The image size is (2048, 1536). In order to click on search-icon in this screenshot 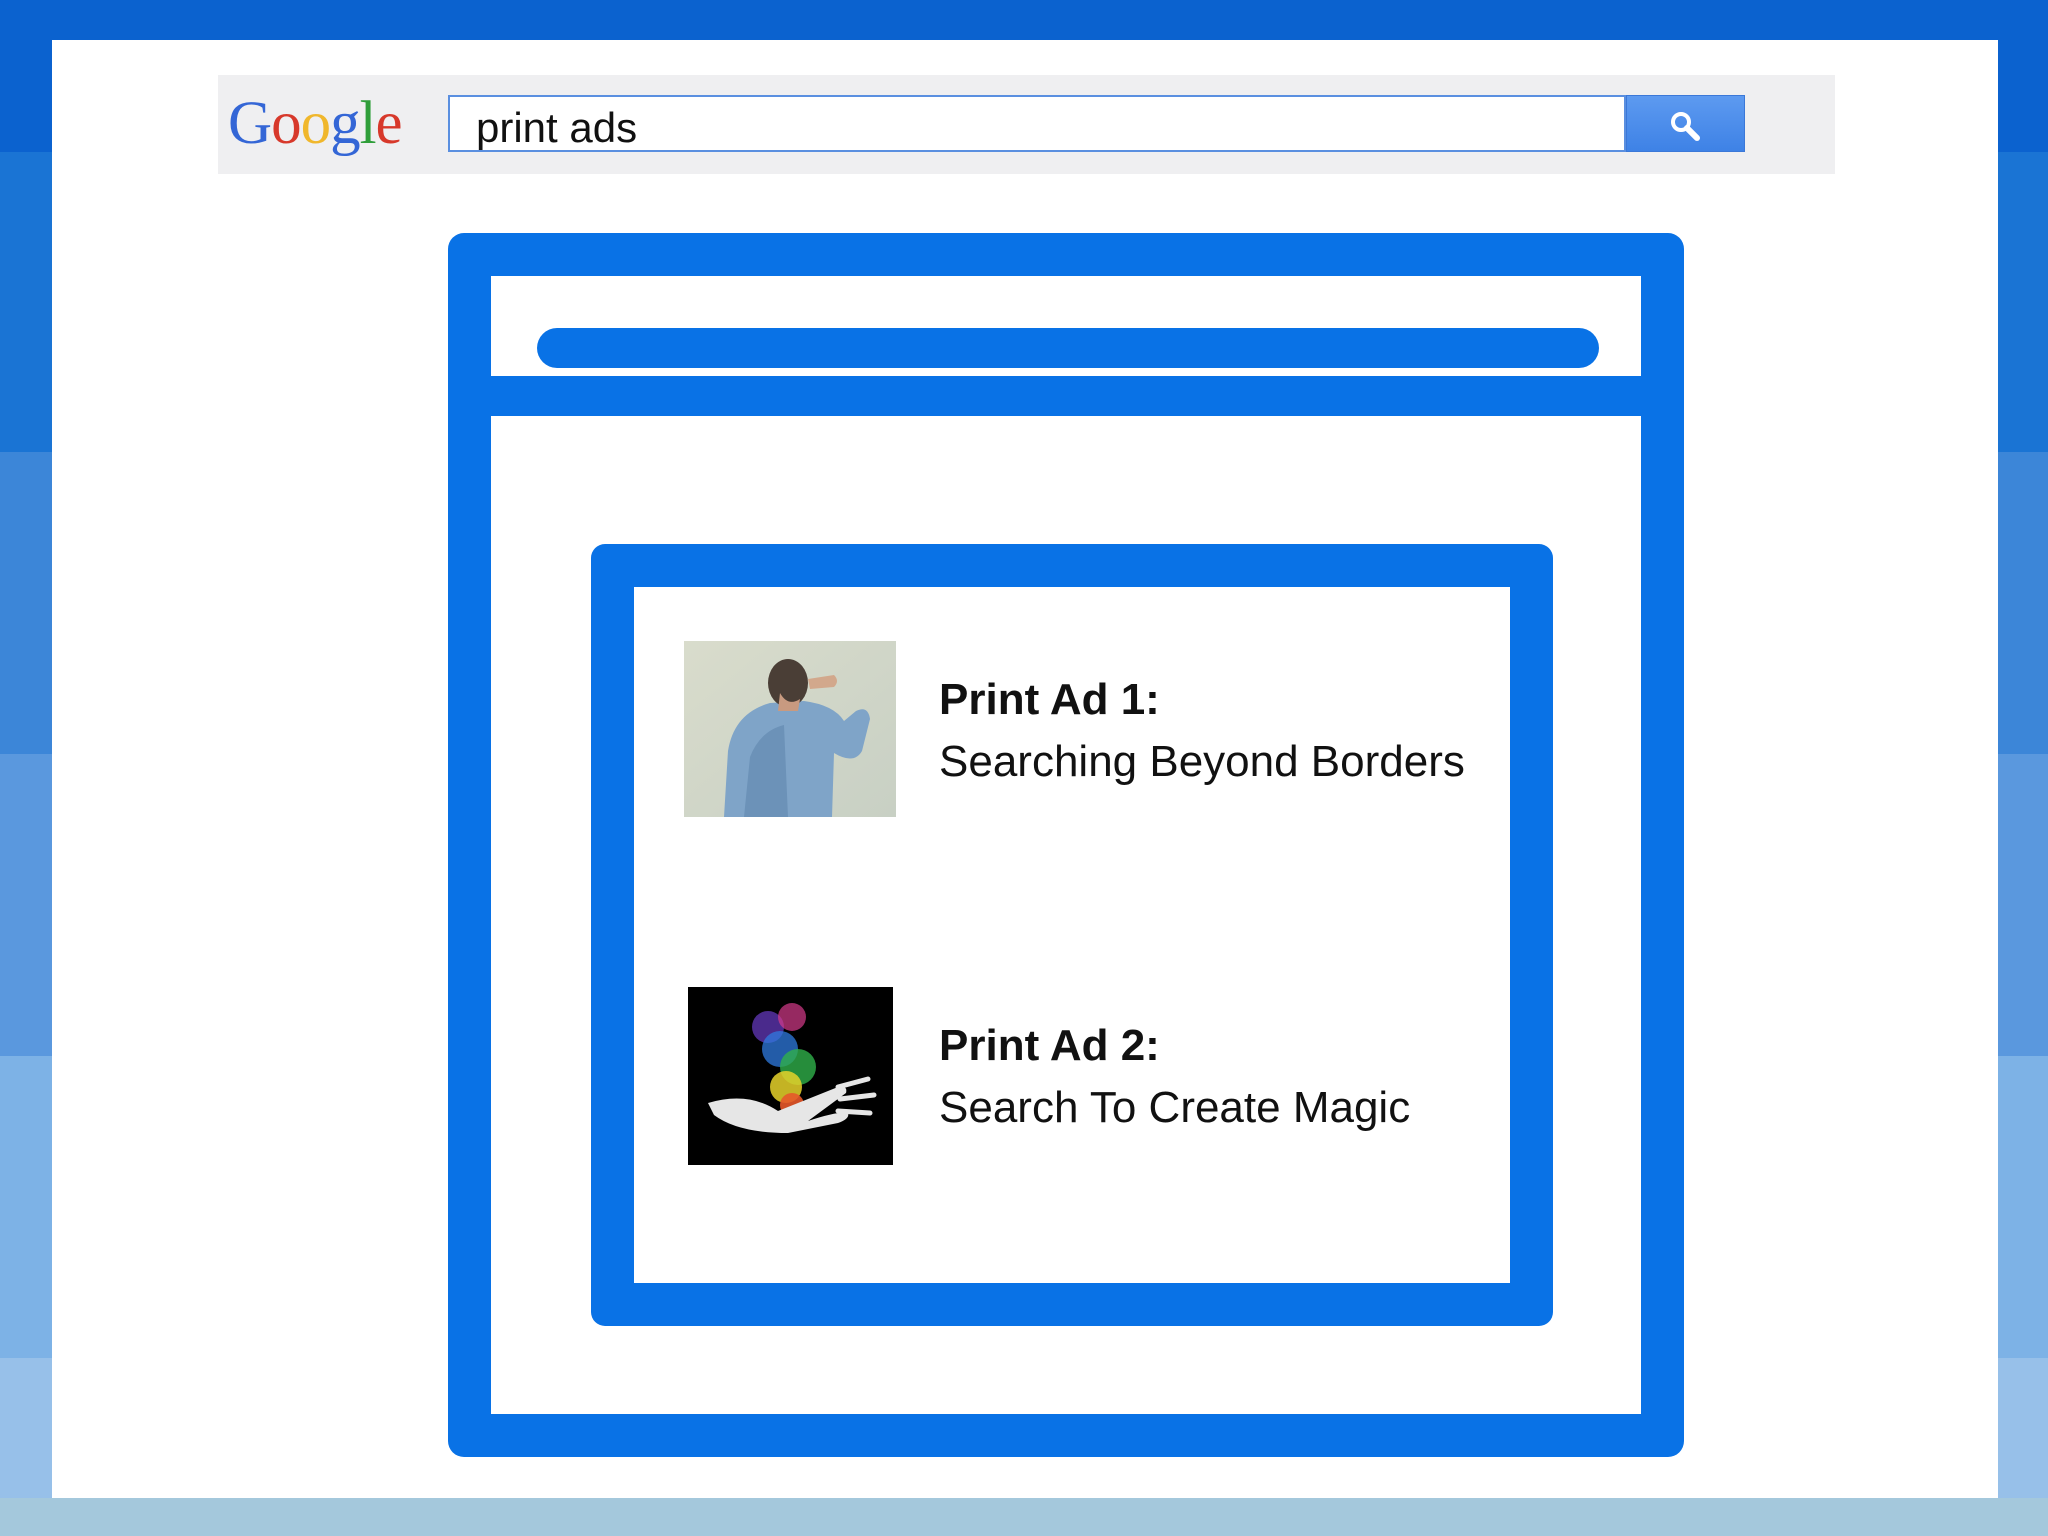, I will do `click(1685, 126)`.